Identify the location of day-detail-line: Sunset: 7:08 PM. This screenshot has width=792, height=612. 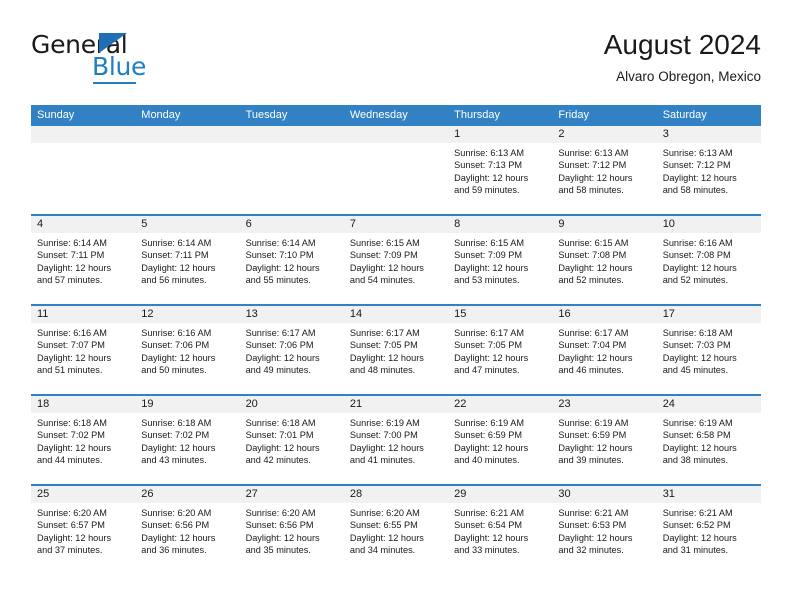
(696, 255).